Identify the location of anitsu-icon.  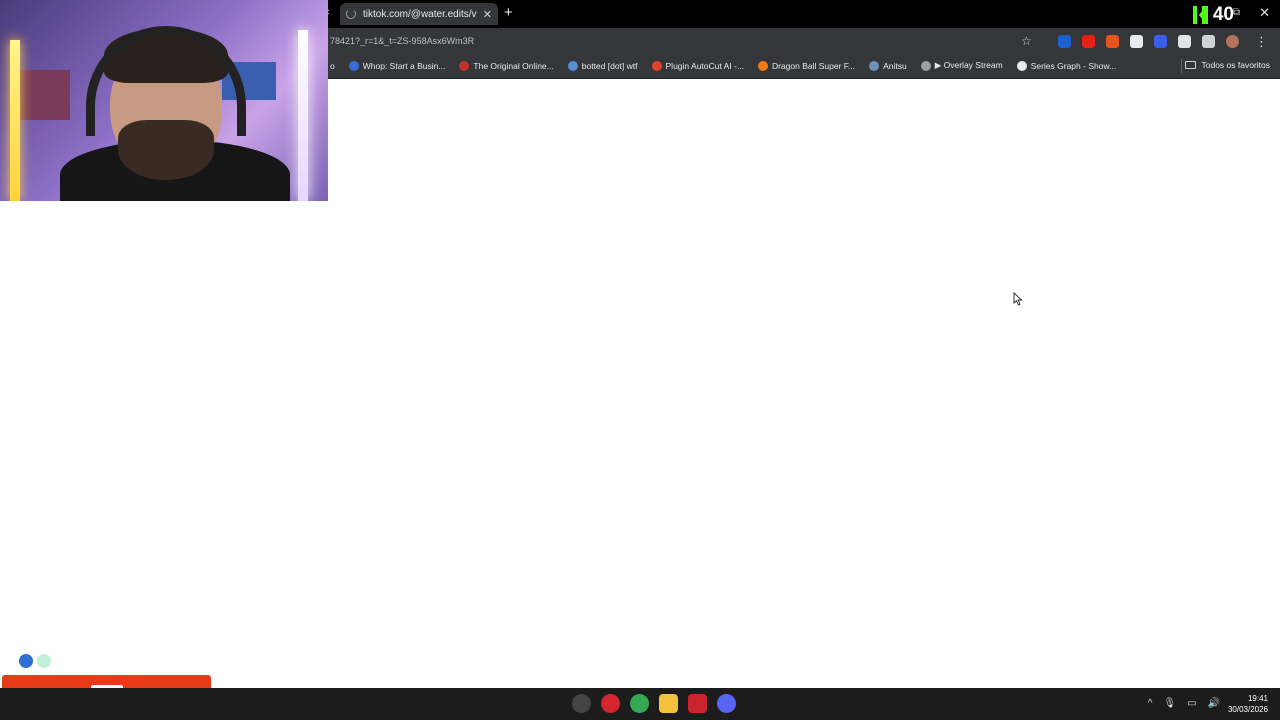
(874, 65).